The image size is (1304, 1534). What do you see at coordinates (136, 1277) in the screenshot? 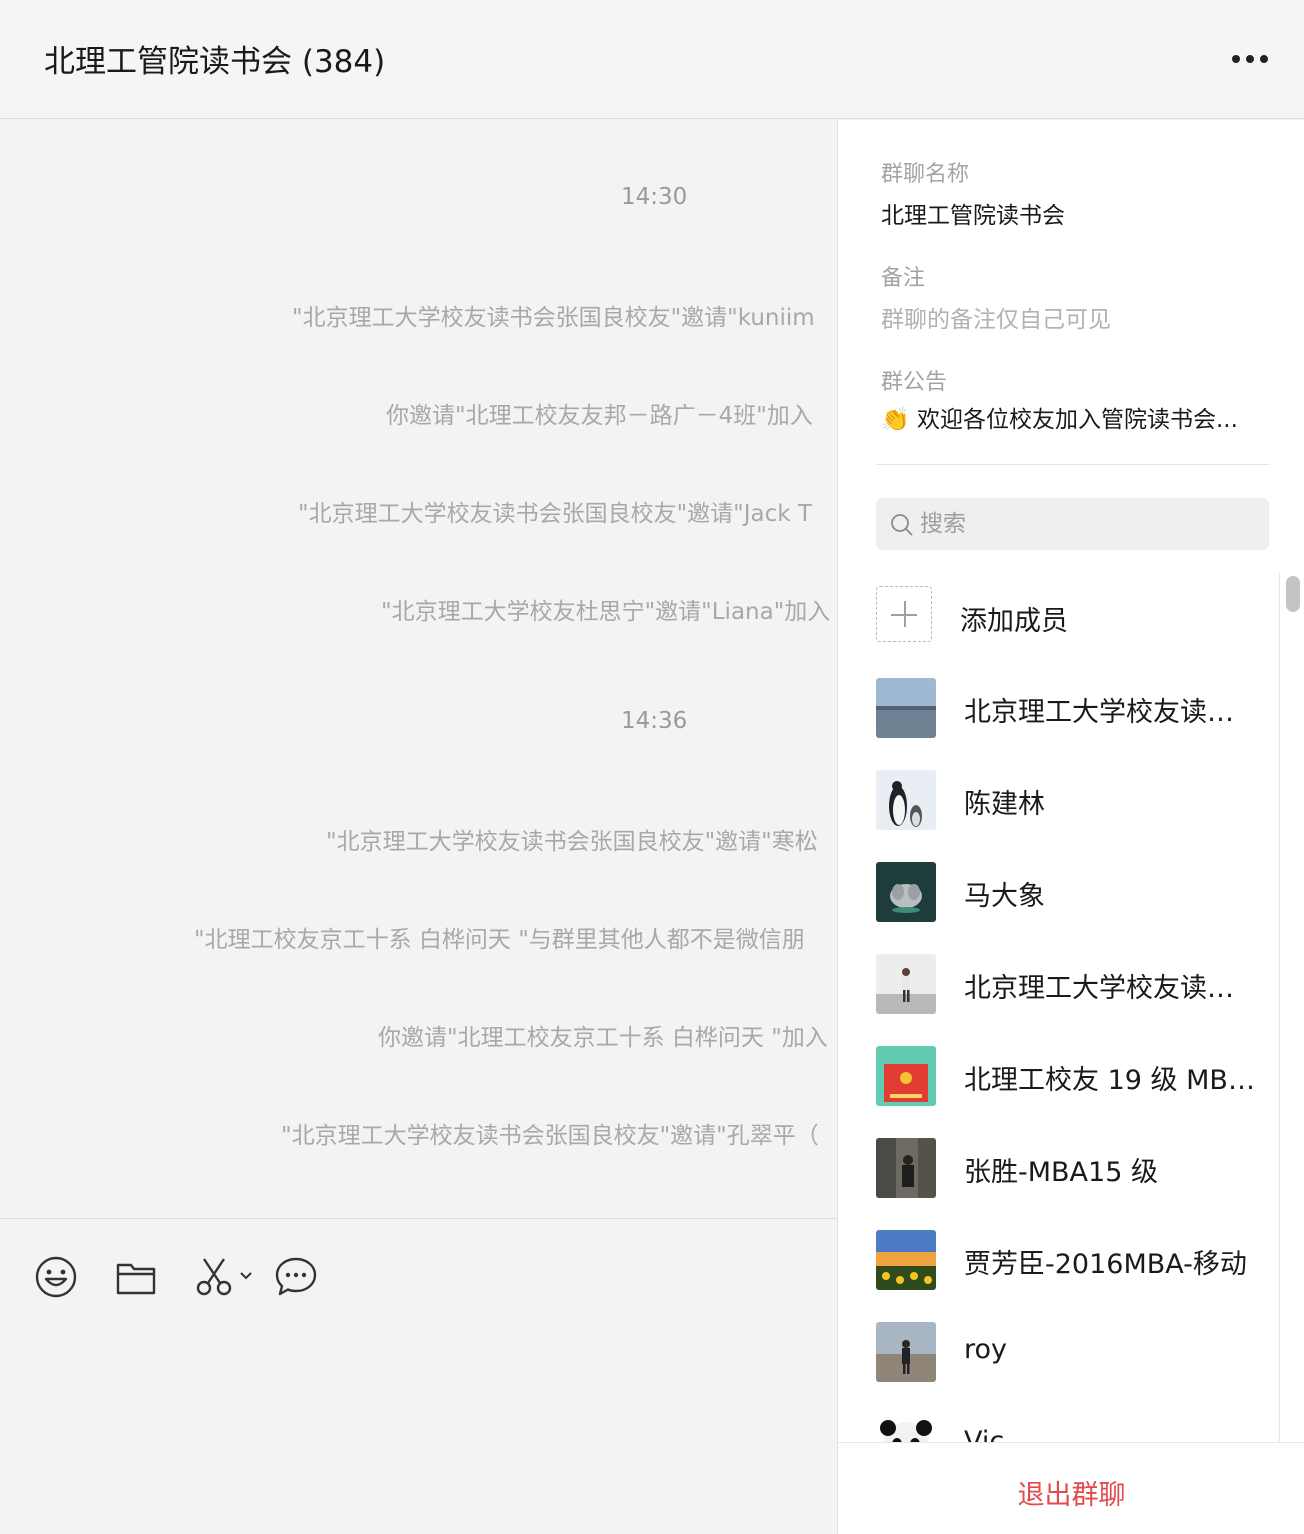
I see `folder-icon` at bounding box center [136, 1277].